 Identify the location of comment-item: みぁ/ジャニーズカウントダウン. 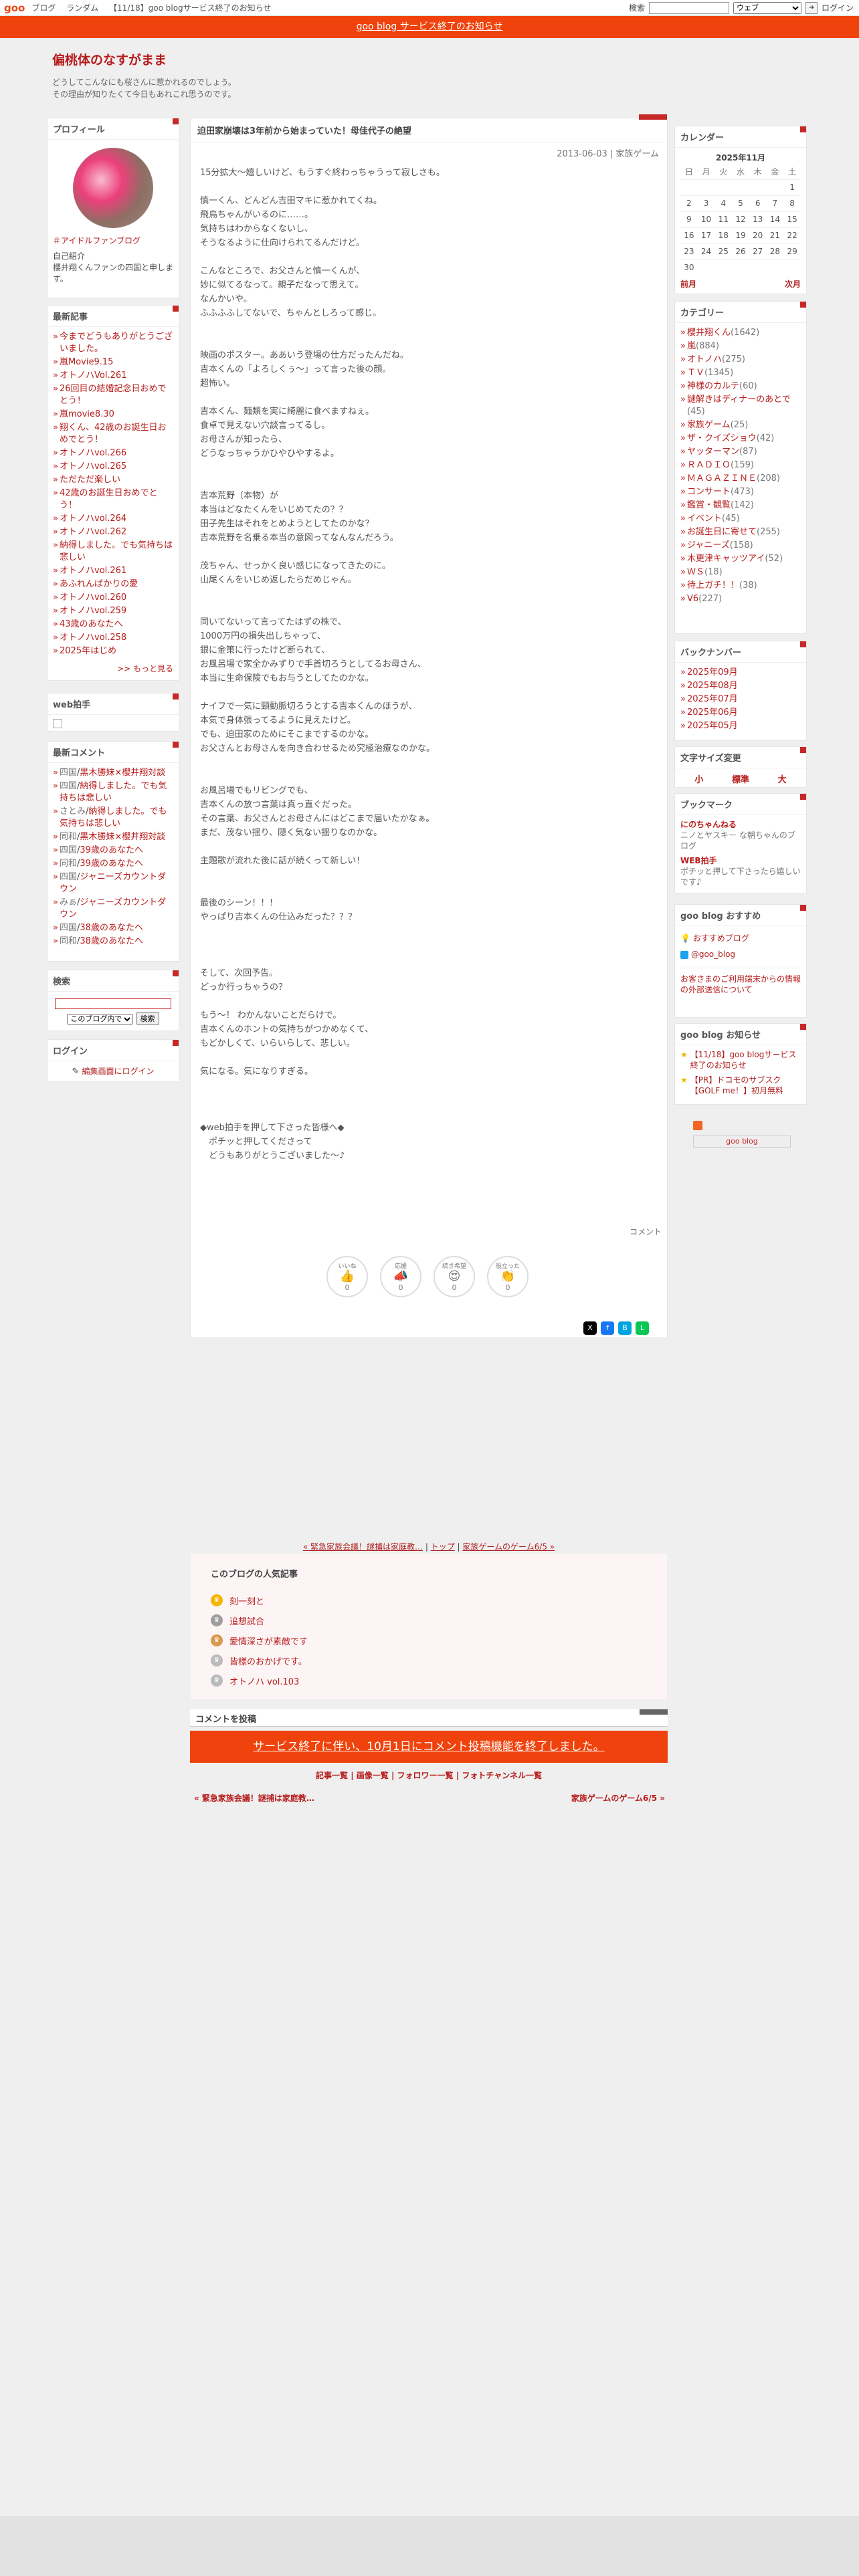
(113, 909).